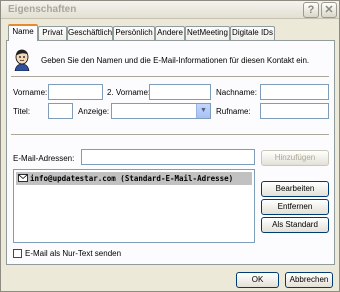 The image size is (340, 292). I want to click on window-title: Eigenschaften, so click(42, 9).